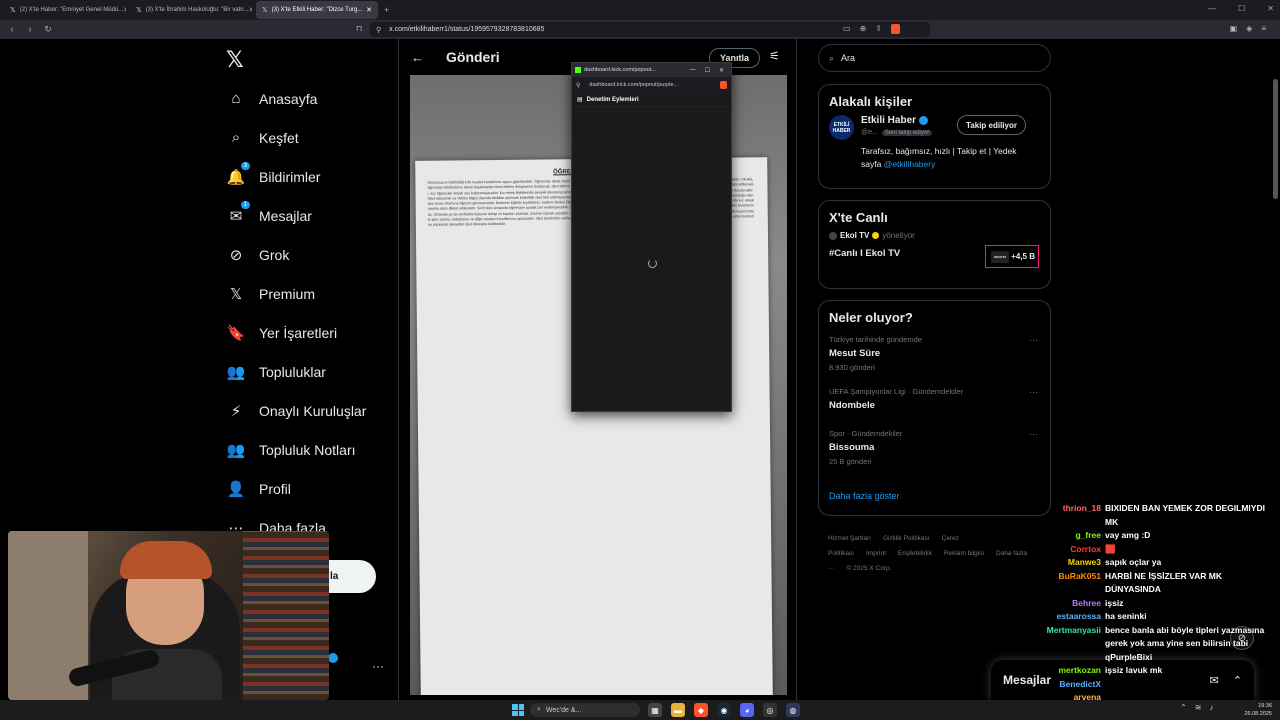  I want to click on footer-link: © 2025 X Corp., so click(869, 568).